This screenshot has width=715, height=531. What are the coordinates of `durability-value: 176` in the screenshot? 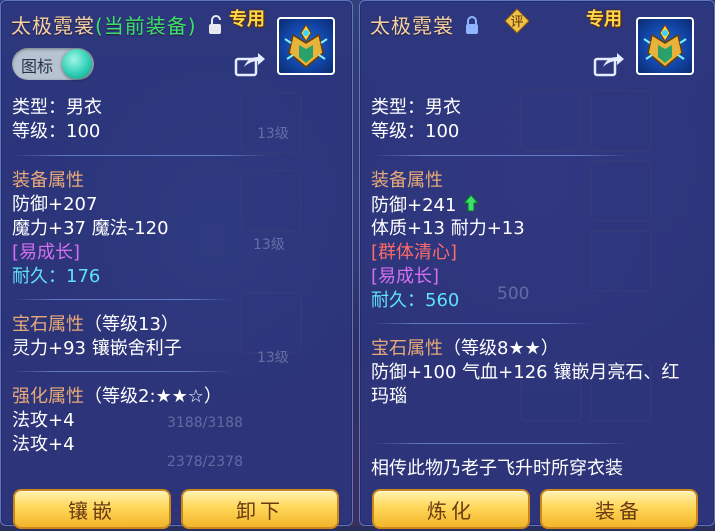 It's located at (83, 276).